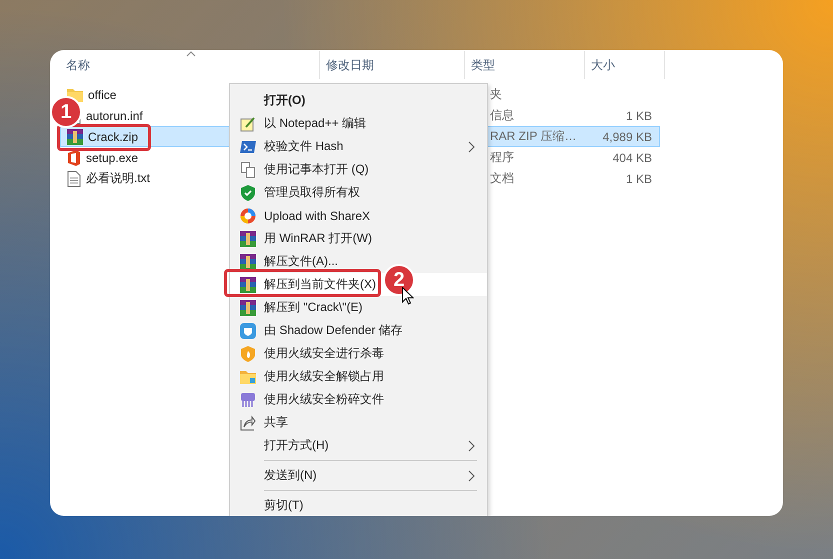 The image size is (833, 559). Describe the element at coordinates (501, 157) in the screenshot. I see `file-type: 程序` at that location.